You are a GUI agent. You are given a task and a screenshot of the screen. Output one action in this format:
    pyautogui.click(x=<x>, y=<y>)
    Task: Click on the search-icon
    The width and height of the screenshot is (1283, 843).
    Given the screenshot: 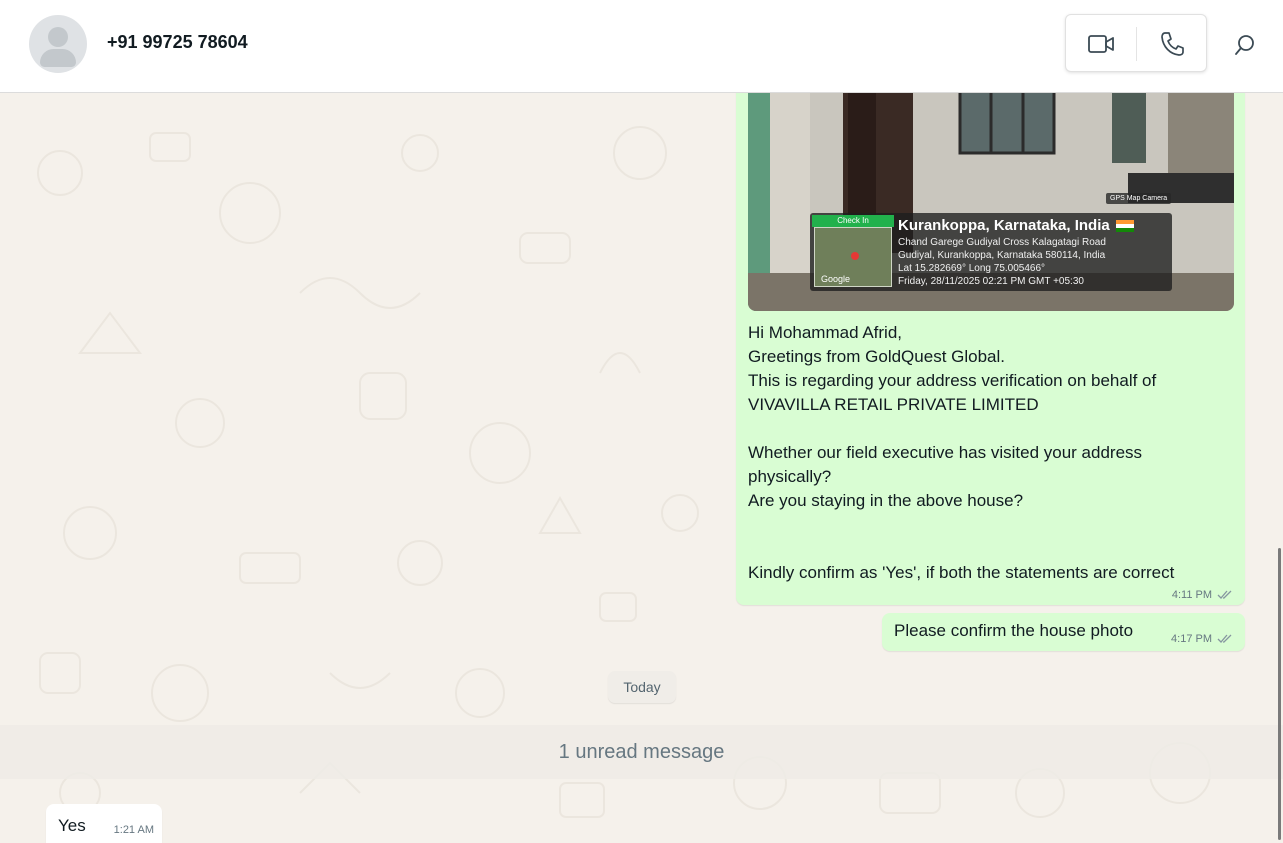 What is the action you would take?
    pyautogui.click(x=1244, y=45)
    